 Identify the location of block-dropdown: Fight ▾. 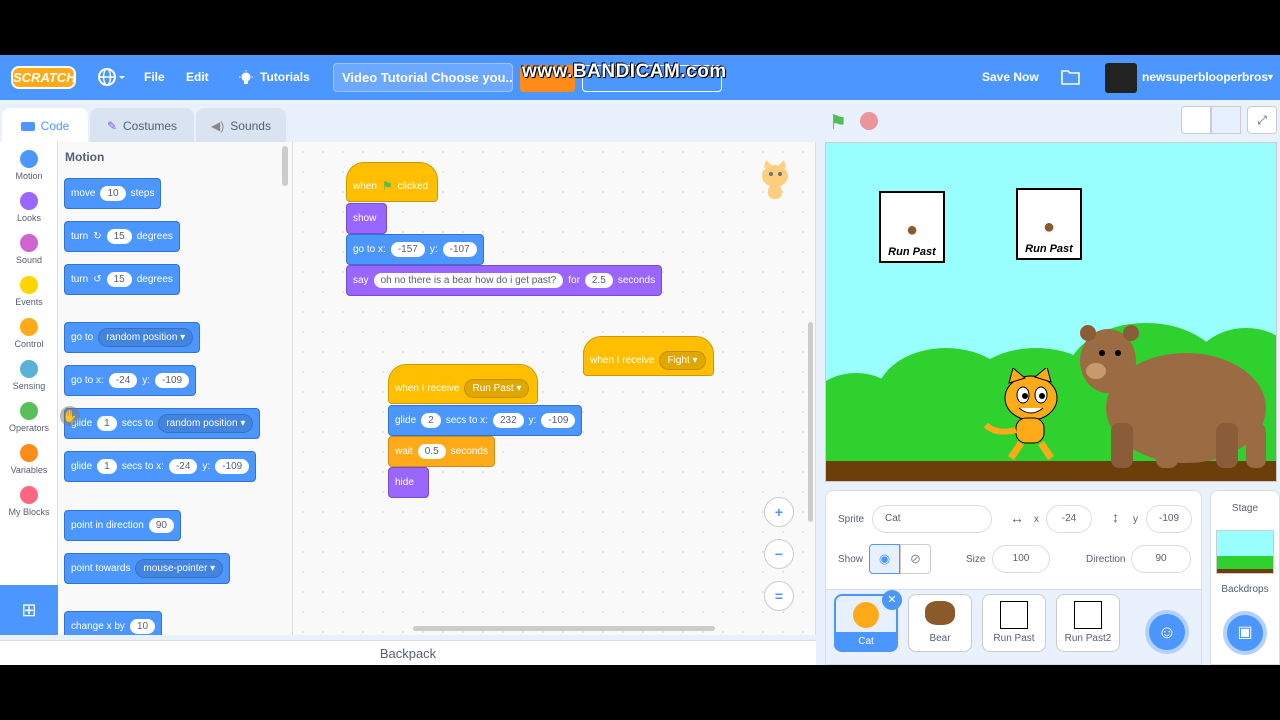
(682, 360).